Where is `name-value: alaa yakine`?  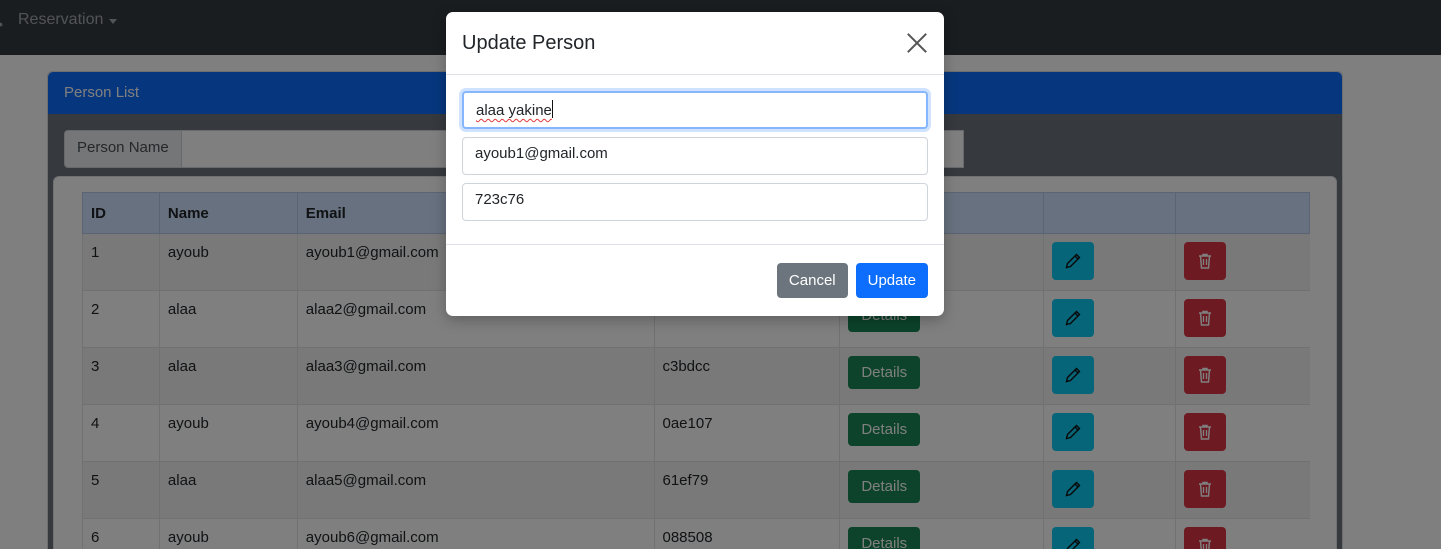 name-value: alaa yakine is located at coordinates (514, 110).